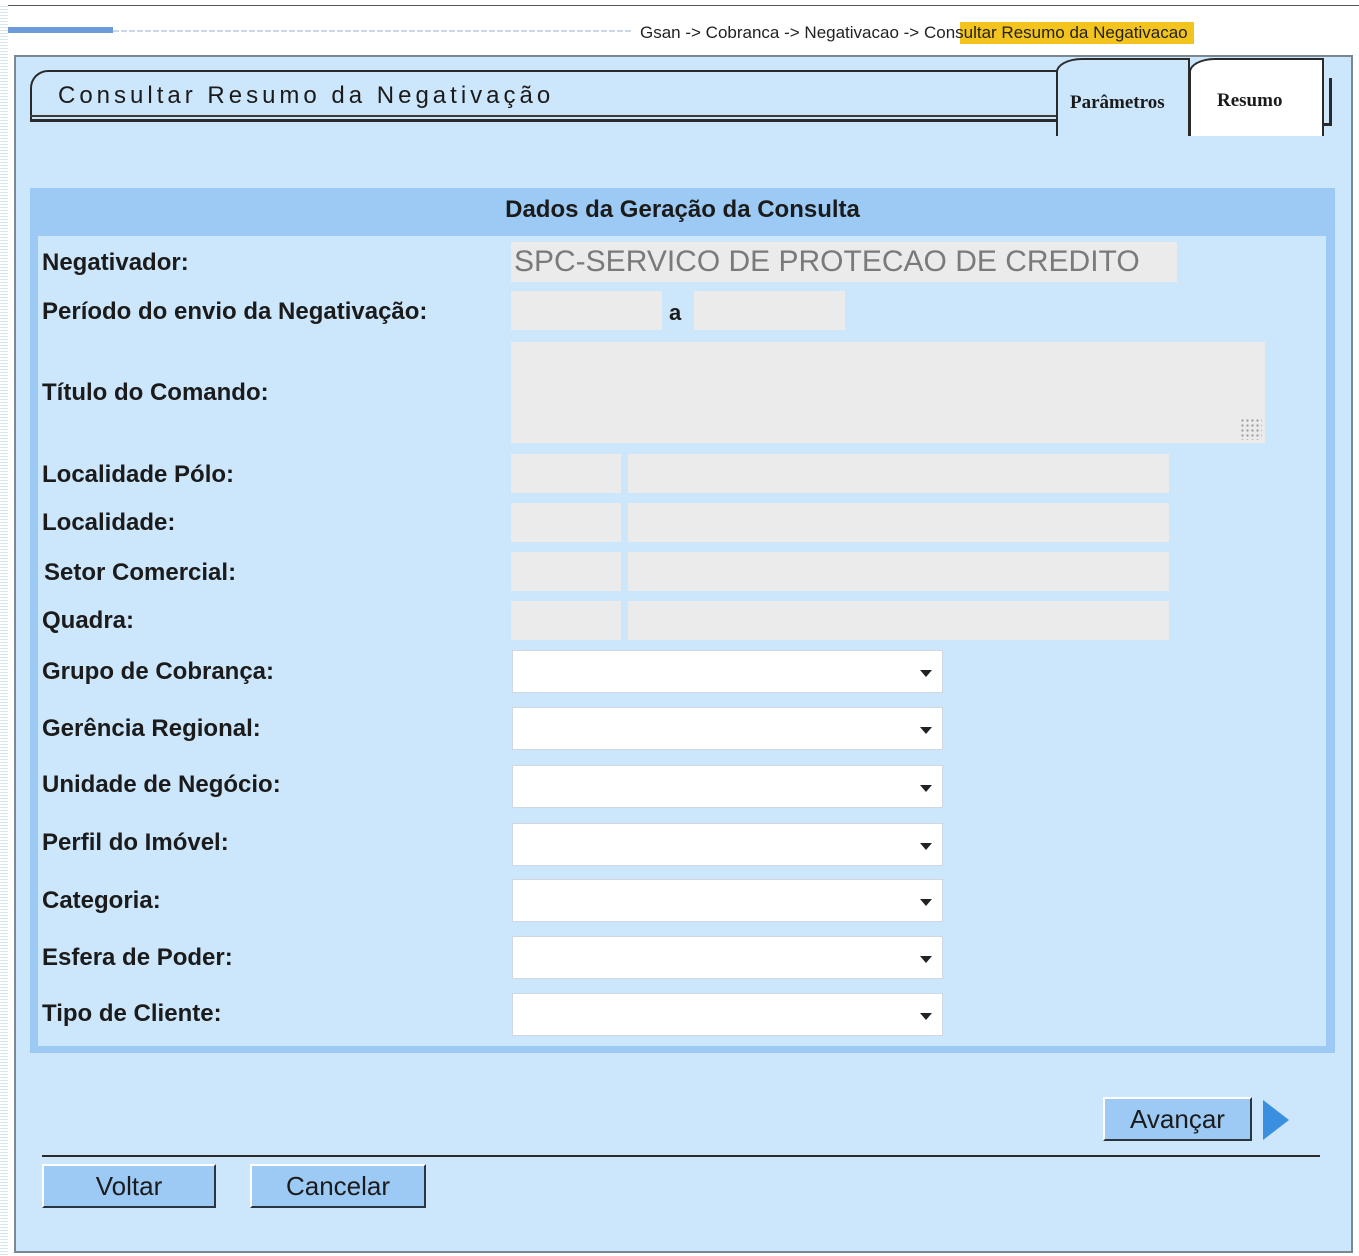 Image resolution: width=1359 pixels, height=1256 pixels. Describe the element at coordinates (1043, 32) in the screenshot. I see `breadcrumb-current: -> Consultar Resumo da Negativacao` at that location.